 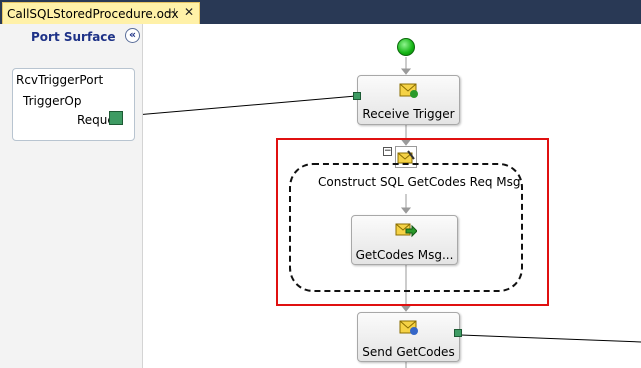 I want to click on close-icon: ✕, so click(x=189, y=12).